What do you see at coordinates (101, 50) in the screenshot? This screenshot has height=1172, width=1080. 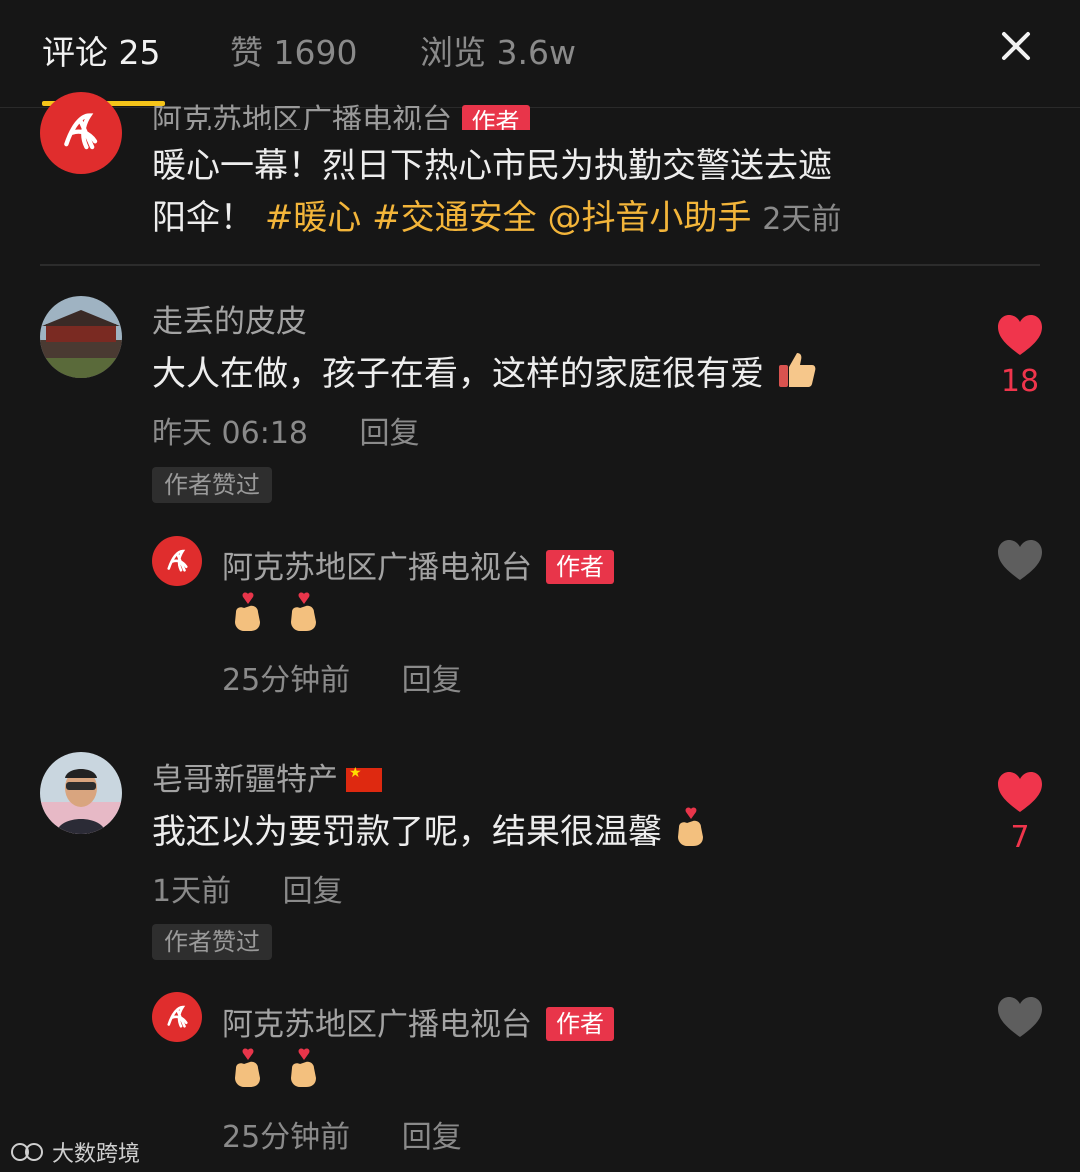 I see `tab-comments: 评论 25` at bounding box center [101, 50].